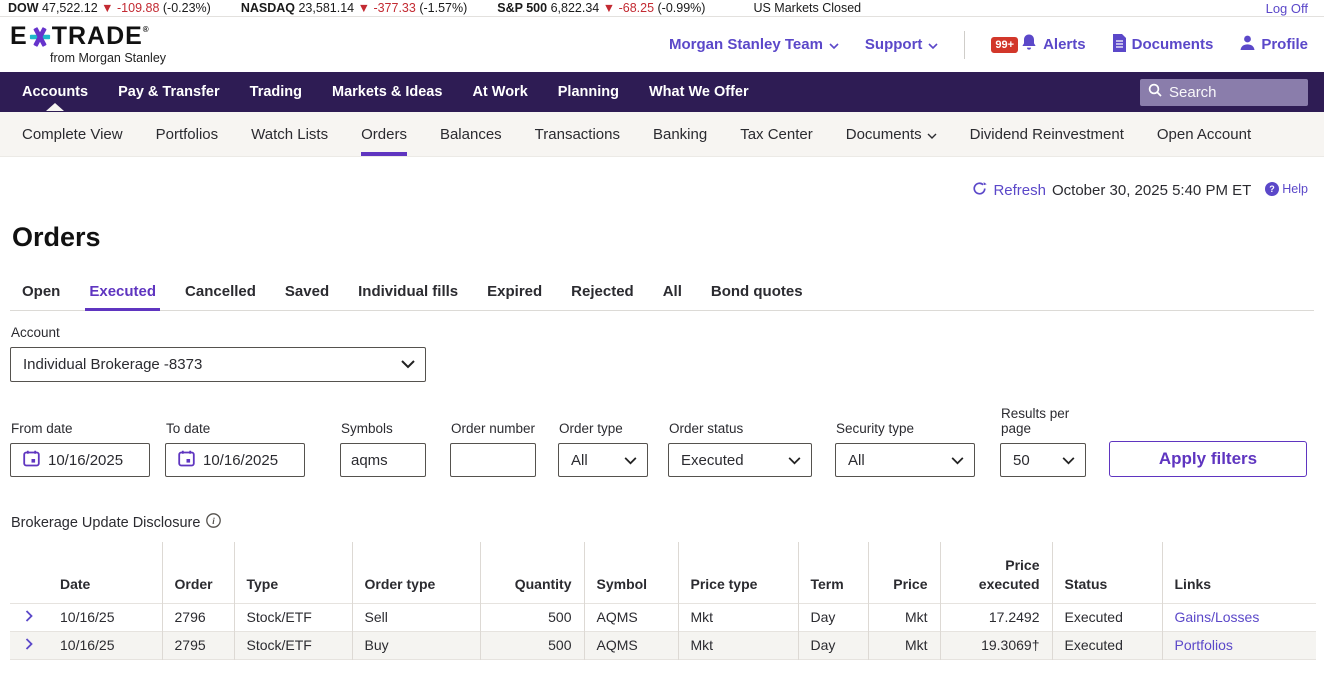 This screenshot has height=700, width=1324. I want to click on alerts-button: 99+ Alerts, so click(1038, 44).